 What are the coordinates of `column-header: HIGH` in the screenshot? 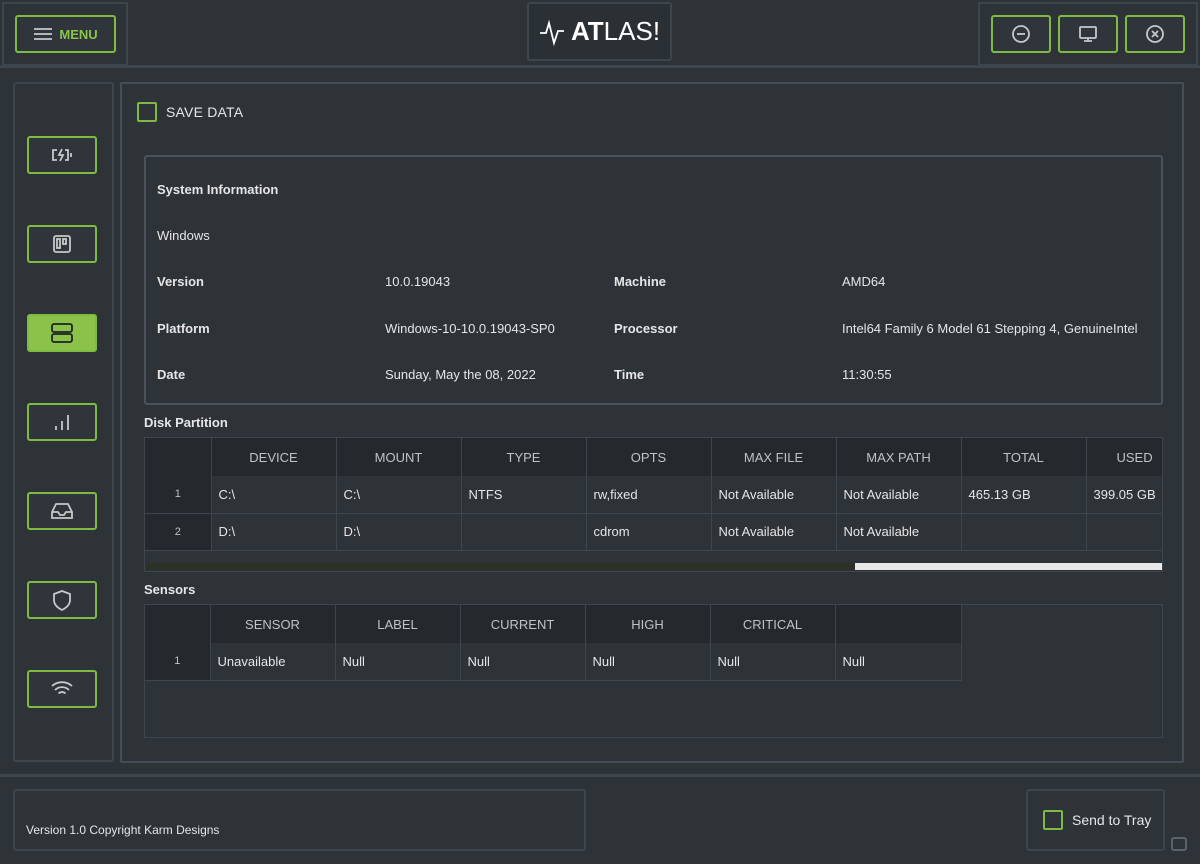 It's located at (648, 624).